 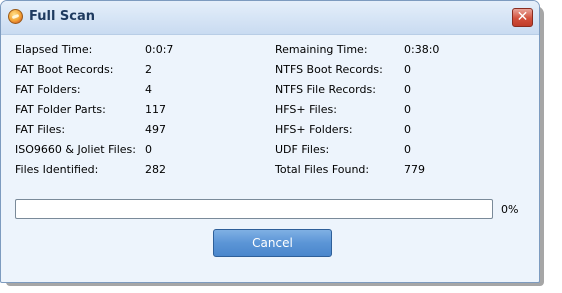 I want to click on files-identified-value: 282, so click(x=155, y=169).